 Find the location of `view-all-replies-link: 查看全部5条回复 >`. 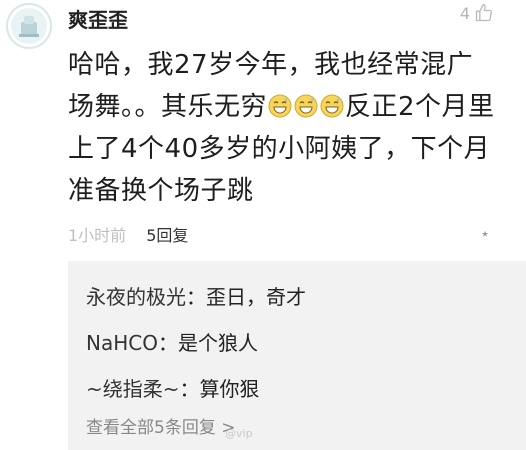

view-all-replies-link: 查看全部5条回复 > is located at coordinates (160, 425).